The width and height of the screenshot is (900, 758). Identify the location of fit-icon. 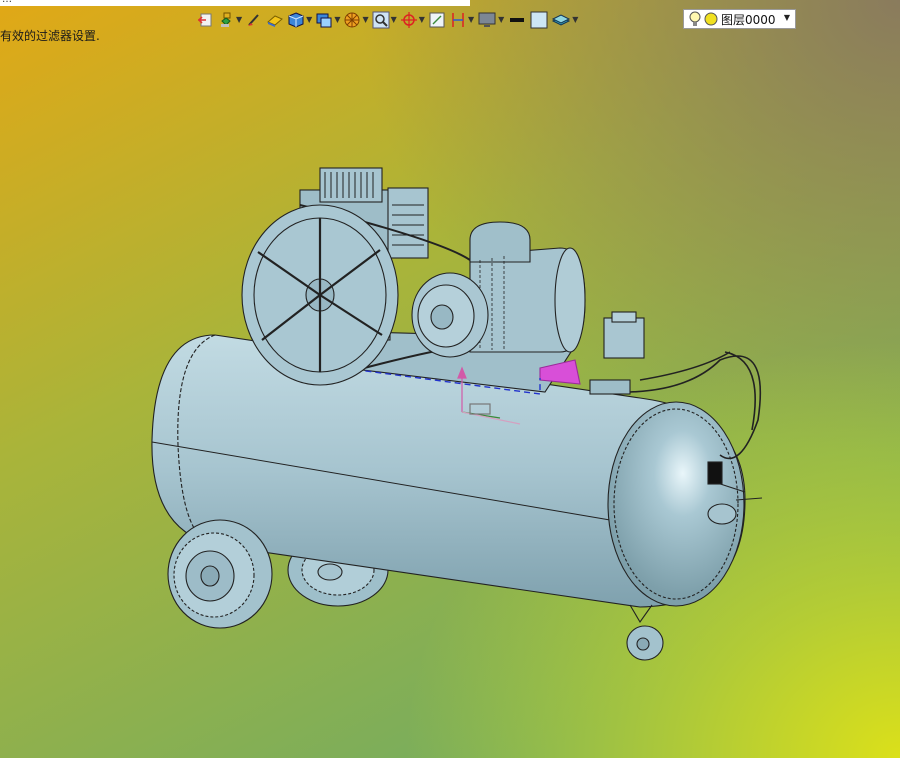
(437, 20).